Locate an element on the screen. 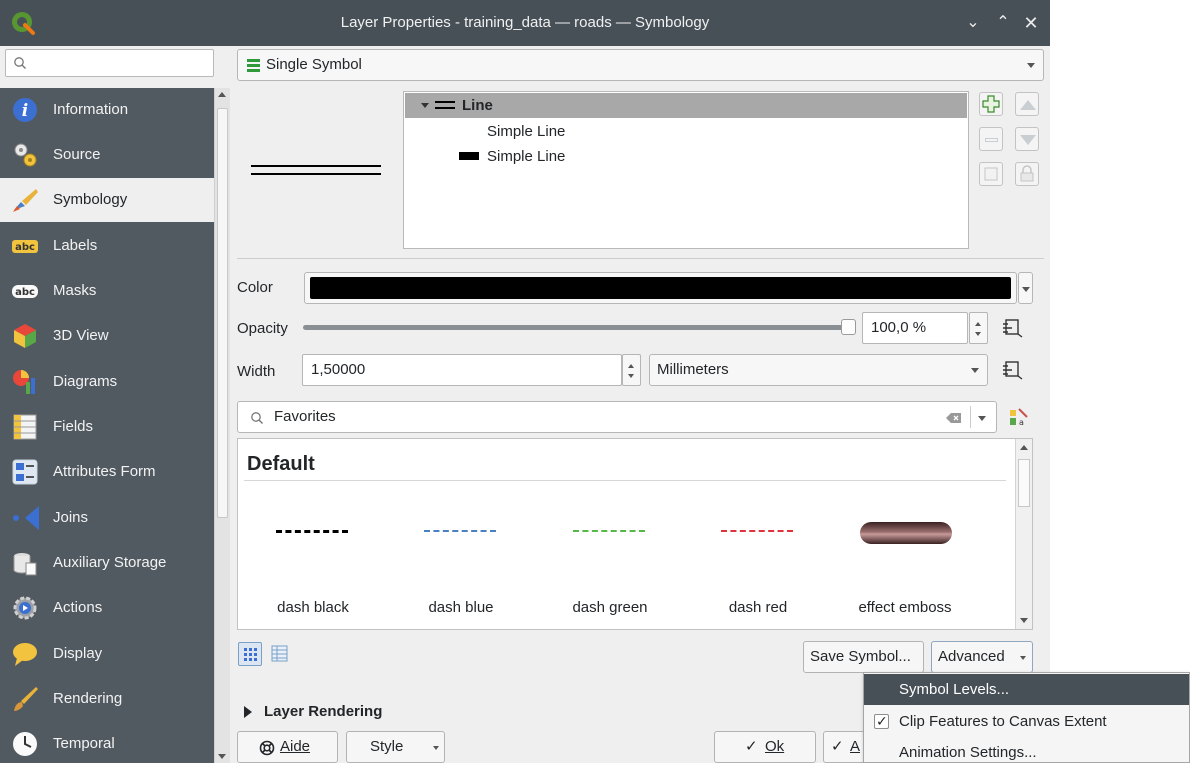  sidebar-scrollbar is located at coordinates (222, 425).